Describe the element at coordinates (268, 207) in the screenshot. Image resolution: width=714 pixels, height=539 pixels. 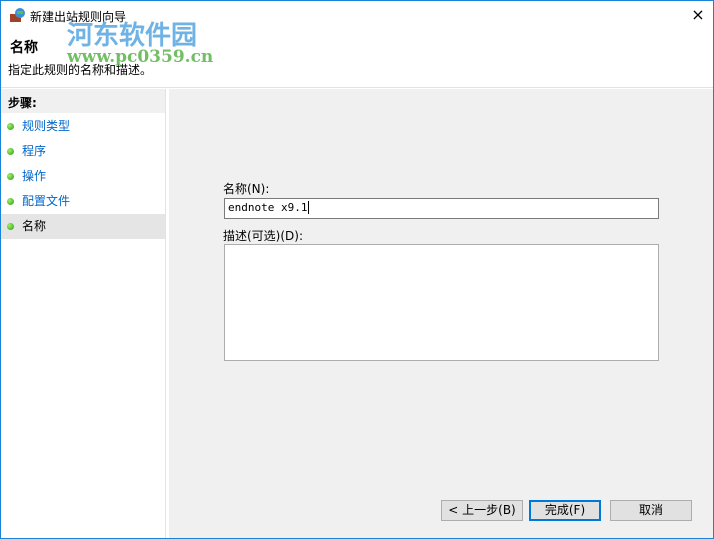
I see `name-value: endnote x9.1` at that location.